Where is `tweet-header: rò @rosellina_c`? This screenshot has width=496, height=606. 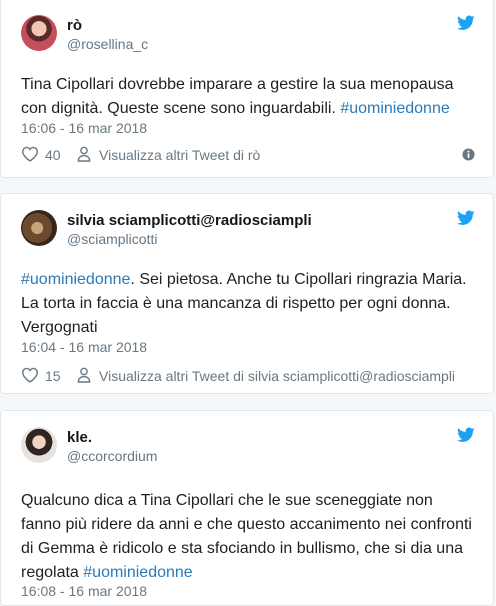 tweet-header: rò @rosellina_c is located at coordinates (250, 35).